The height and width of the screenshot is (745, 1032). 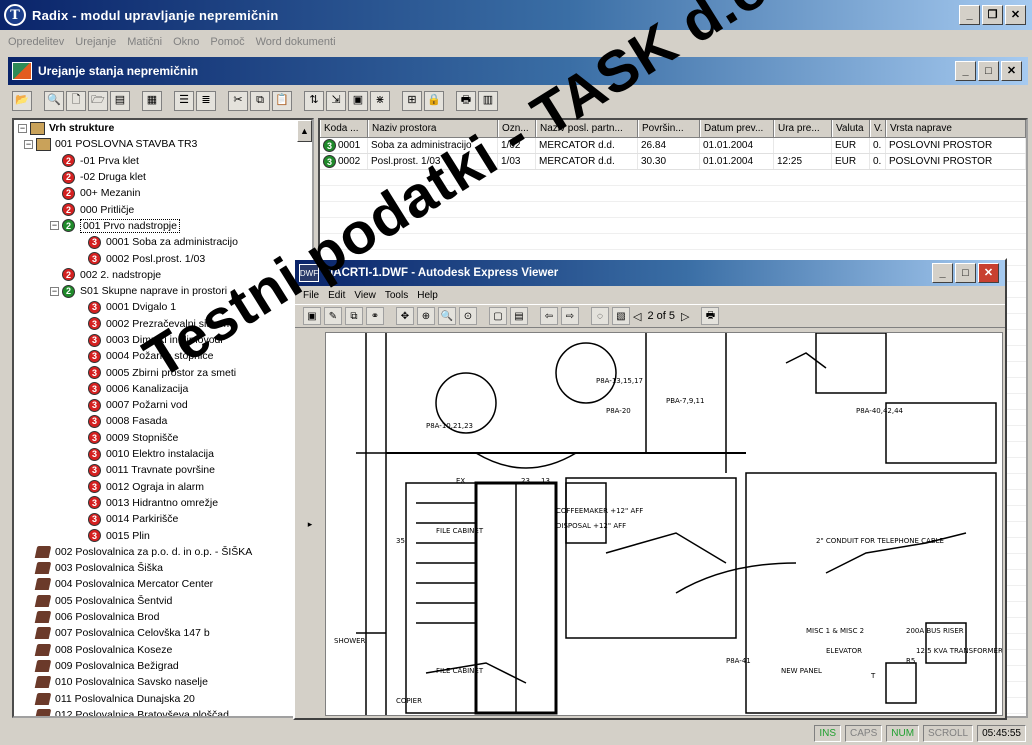 What do you see at coordinates (396, 295) in the screenshot?
I see `viewer-menu-tools: Tools` at bounding box center [396, 295].